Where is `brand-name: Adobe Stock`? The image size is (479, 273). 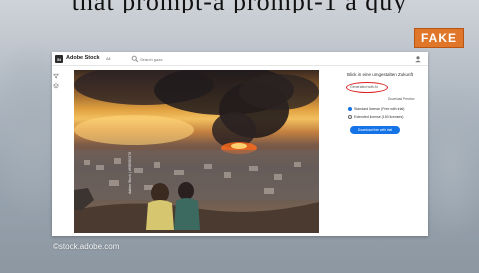 brand-name: Adobe Stock is located at coordinates (83, 58).